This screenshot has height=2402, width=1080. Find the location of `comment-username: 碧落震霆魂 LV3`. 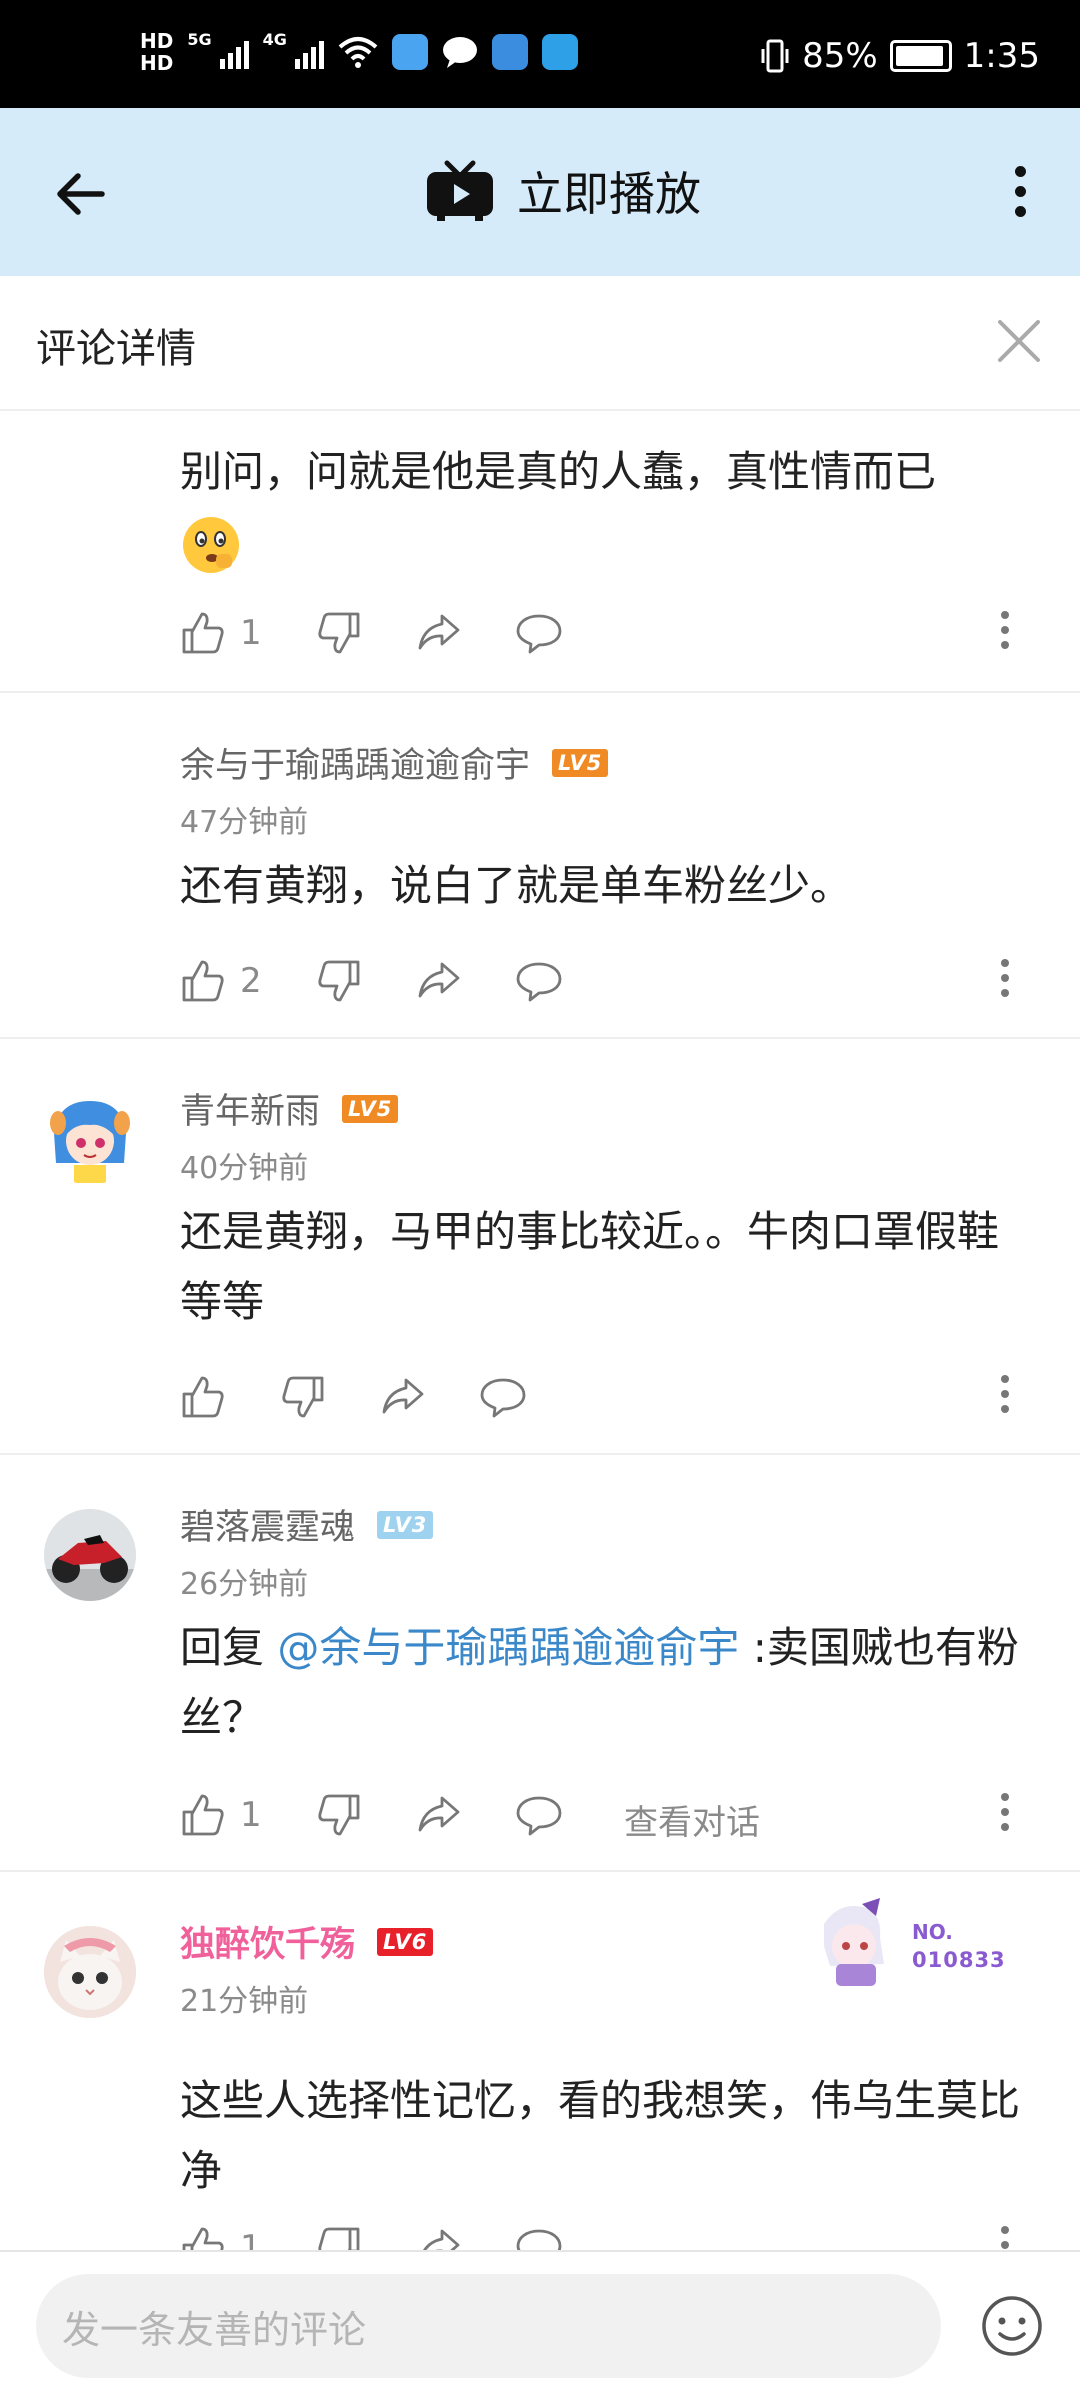

comment-username: 碧落震霆魂 LV3 is located at coordinates (307, 1524).